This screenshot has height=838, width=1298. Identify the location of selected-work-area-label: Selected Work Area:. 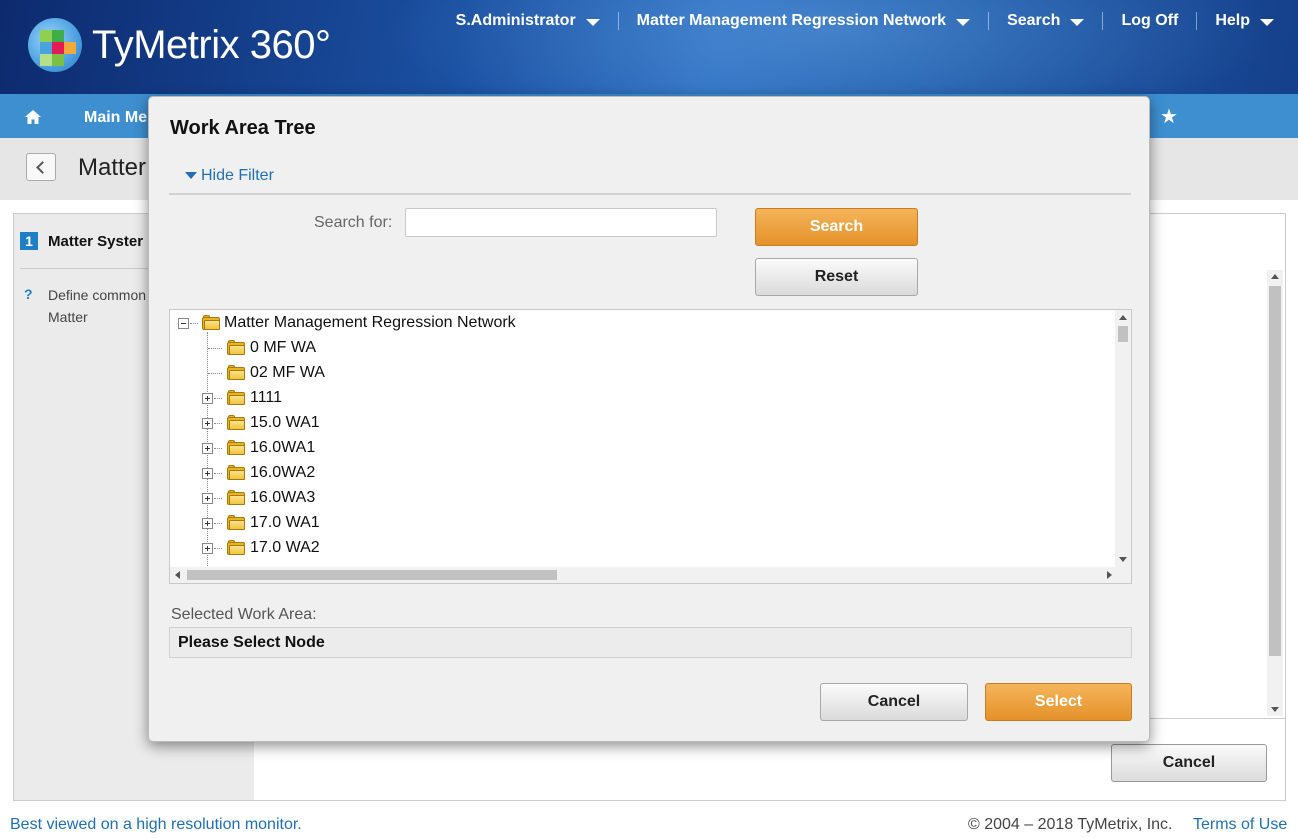
(244, 614).